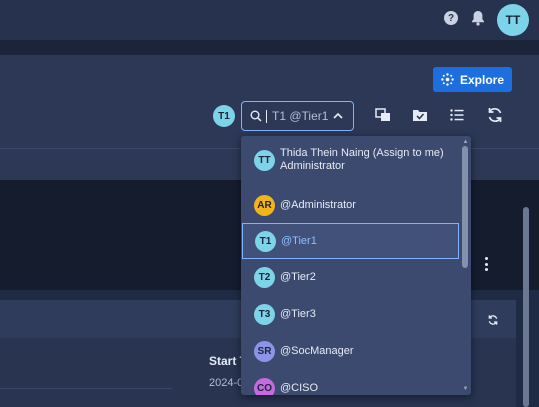 The image size is (539, 407). Describe the element at coordinates (256, 116) in the screenshot. I see `search-icon` at that location.